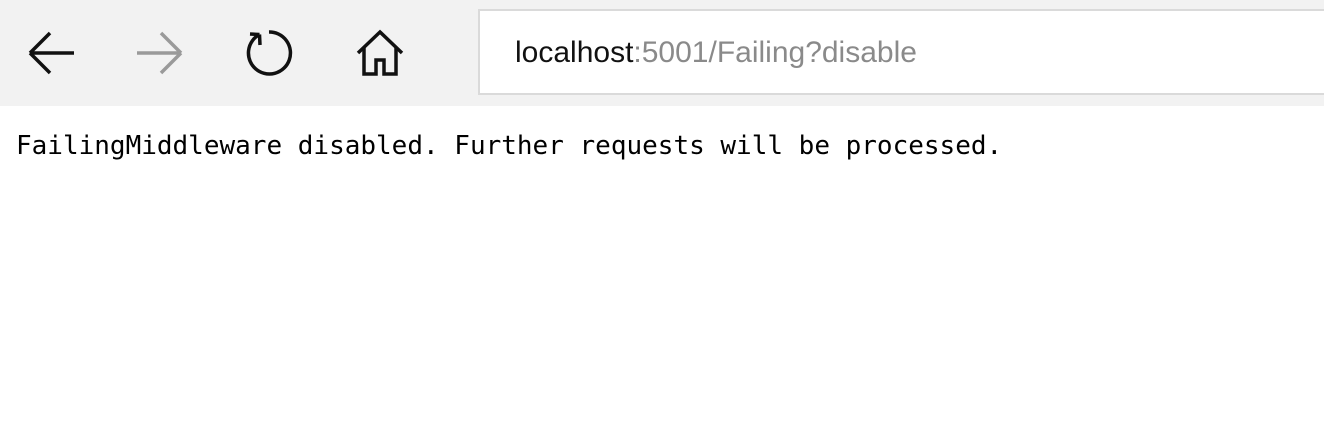 Image resolution: width=1324 pixels, height=440 pixels. I want to click on forward-button, so click(160, 53).